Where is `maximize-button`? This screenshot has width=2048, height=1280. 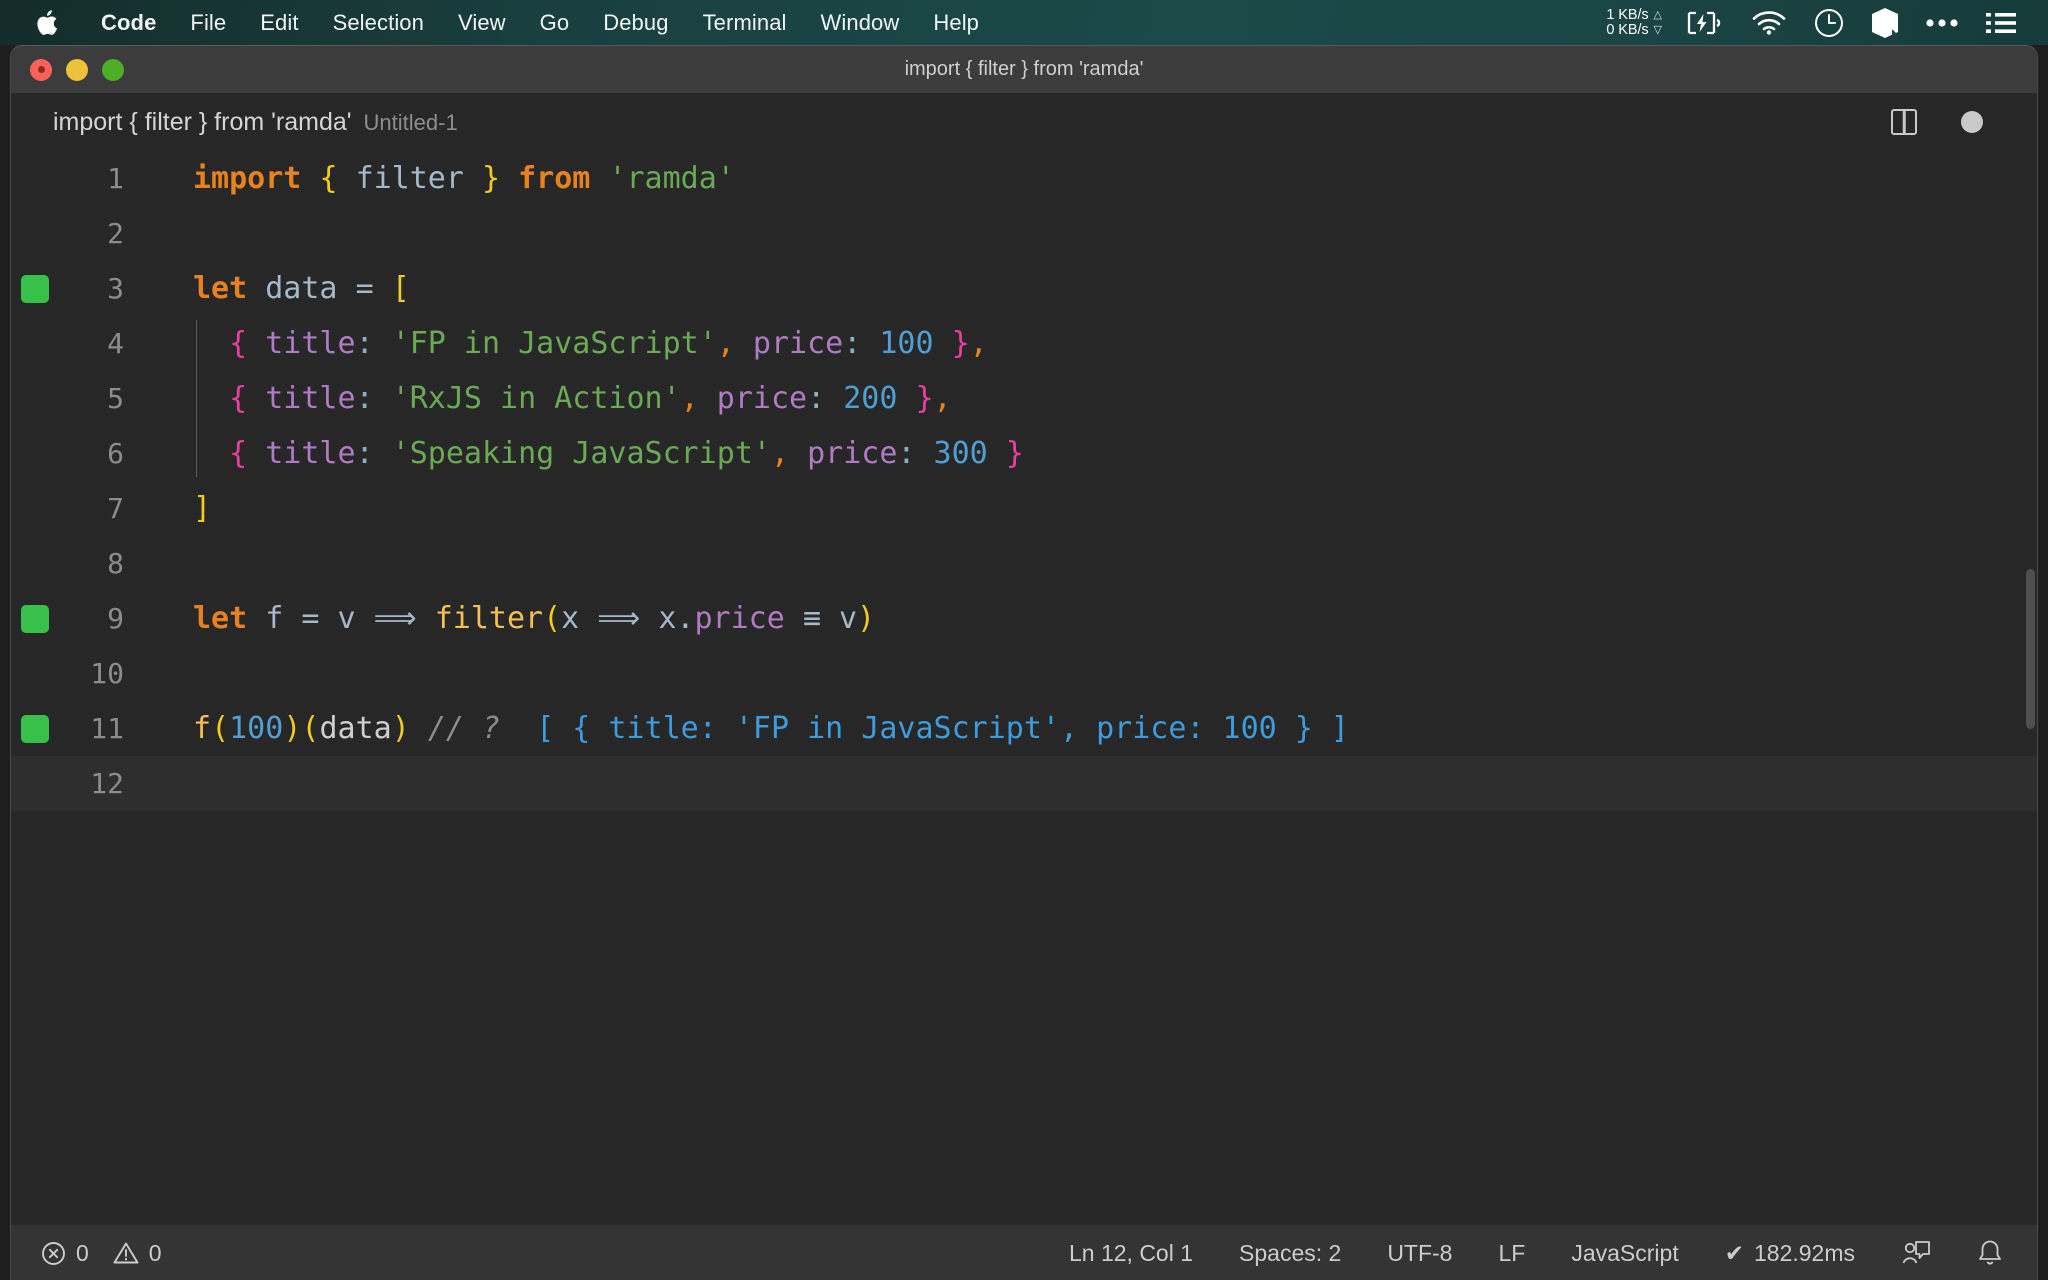
maximize-button is located at coordinates (113, 69).